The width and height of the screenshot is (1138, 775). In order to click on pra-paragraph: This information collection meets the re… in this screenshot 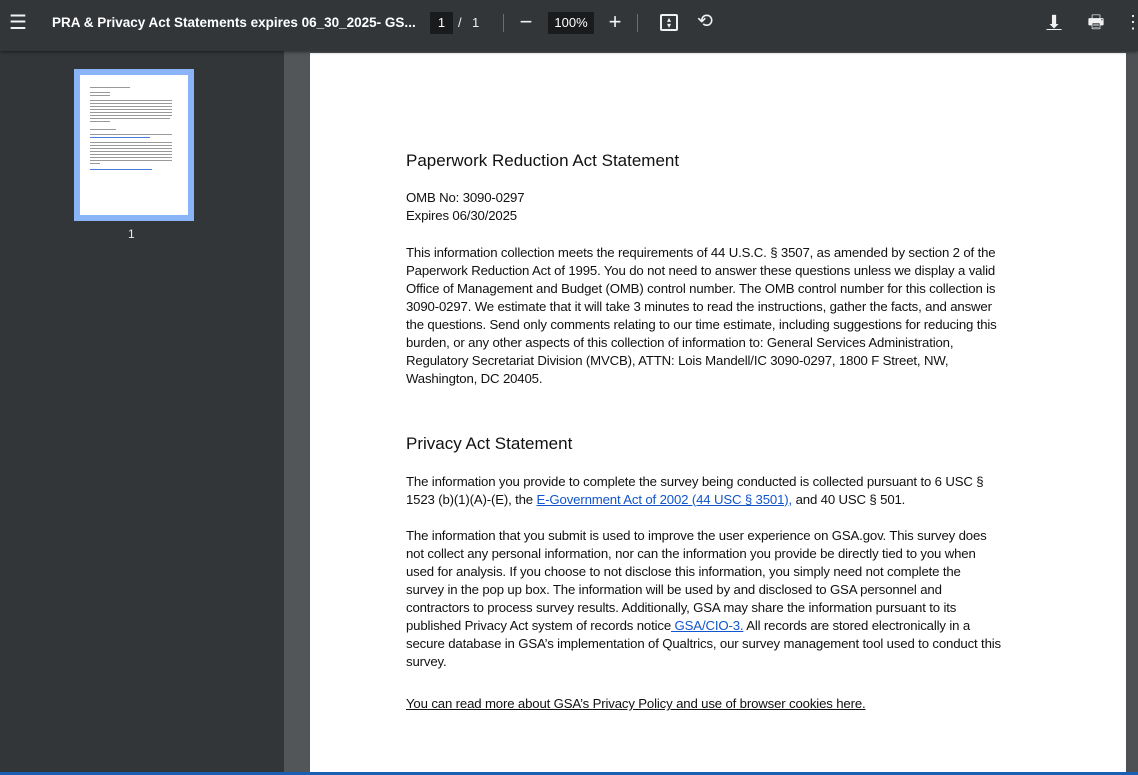, I will do `click(701, 315)`.